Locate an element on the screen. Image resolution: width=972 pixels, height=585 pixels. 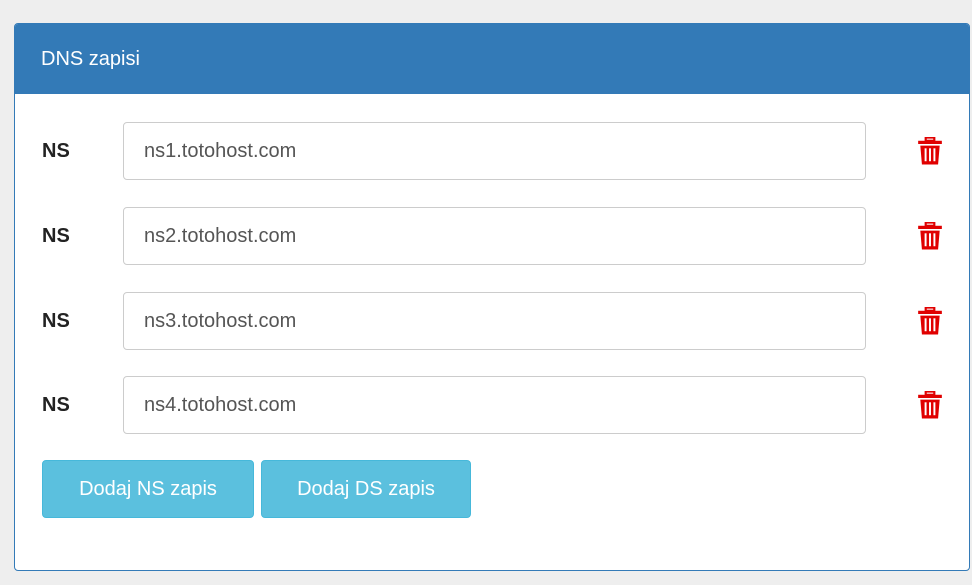
add-ds-record-button: Dodaj DS zapis is located at coordinates (366, 489).